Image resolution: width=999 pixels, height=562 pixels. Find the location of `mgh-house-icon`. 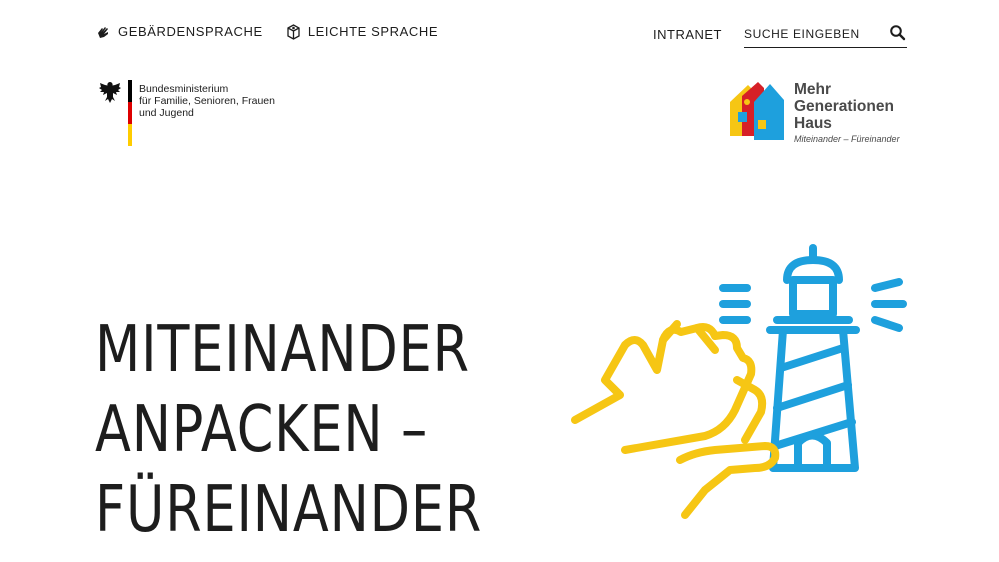

mgh-house-icon is located at coordinates (757, 111).